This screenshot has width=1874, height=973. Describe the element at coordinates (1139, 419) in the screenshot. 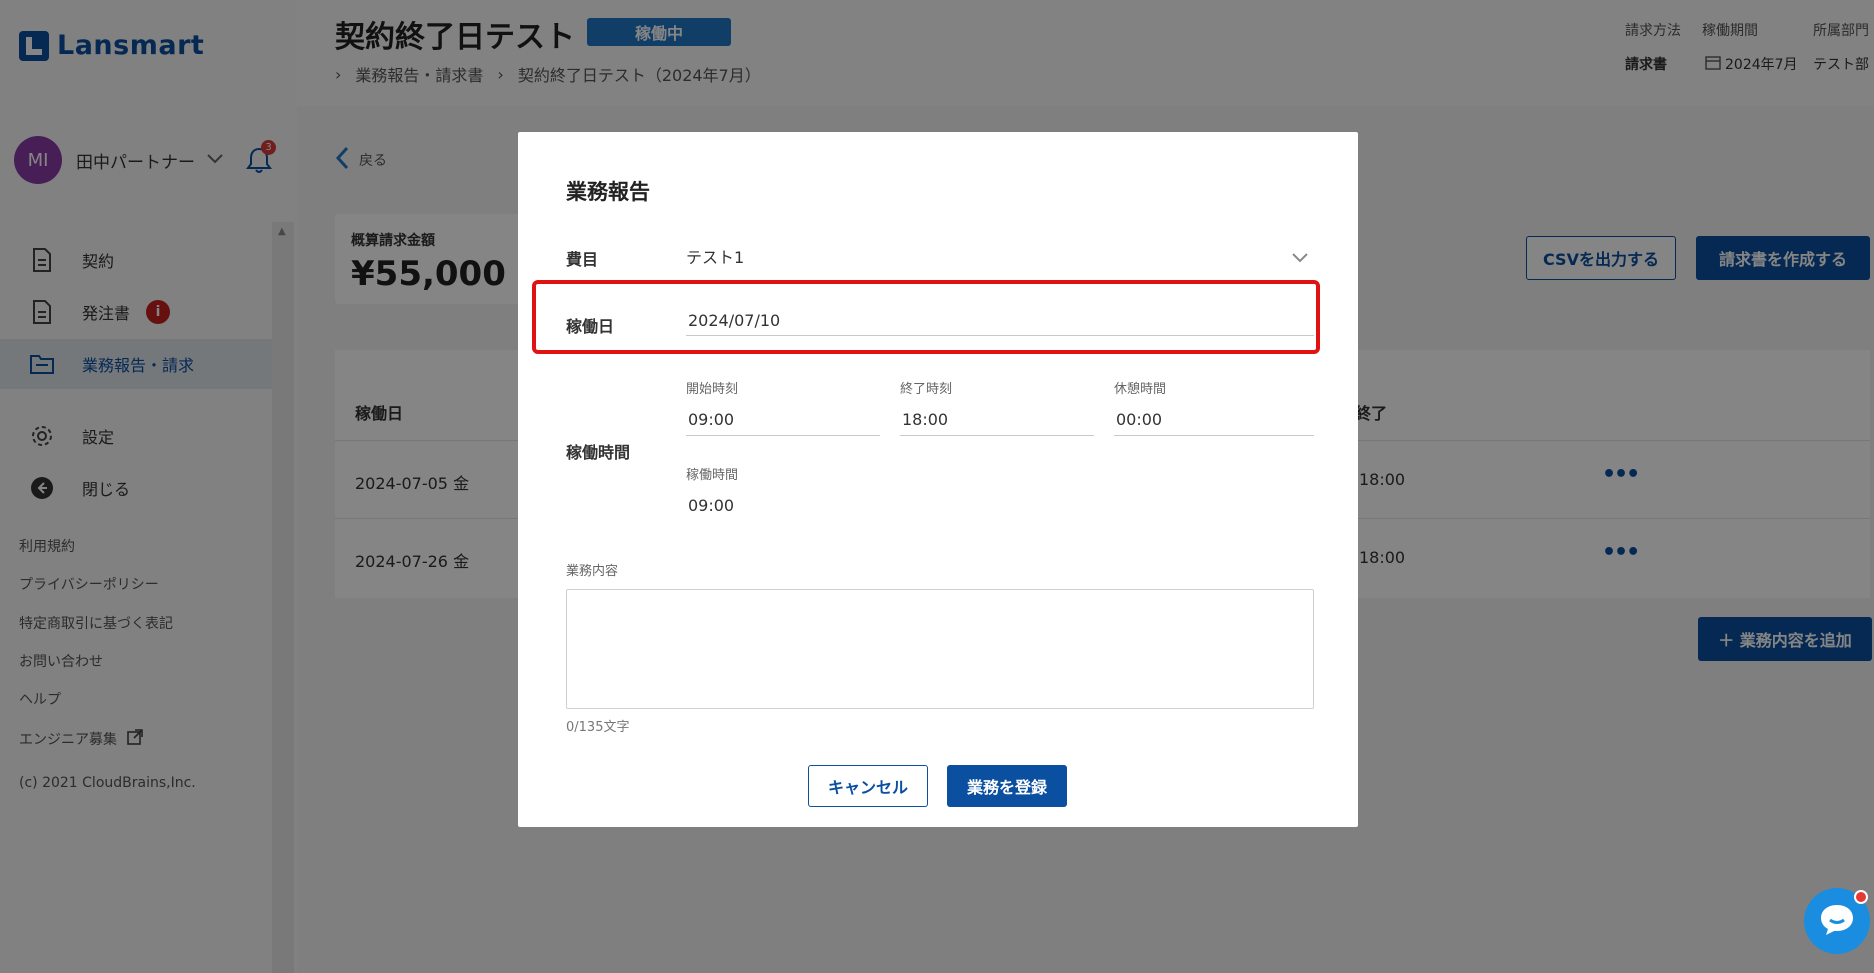

I see `break-time-value: 00:00` at that location.